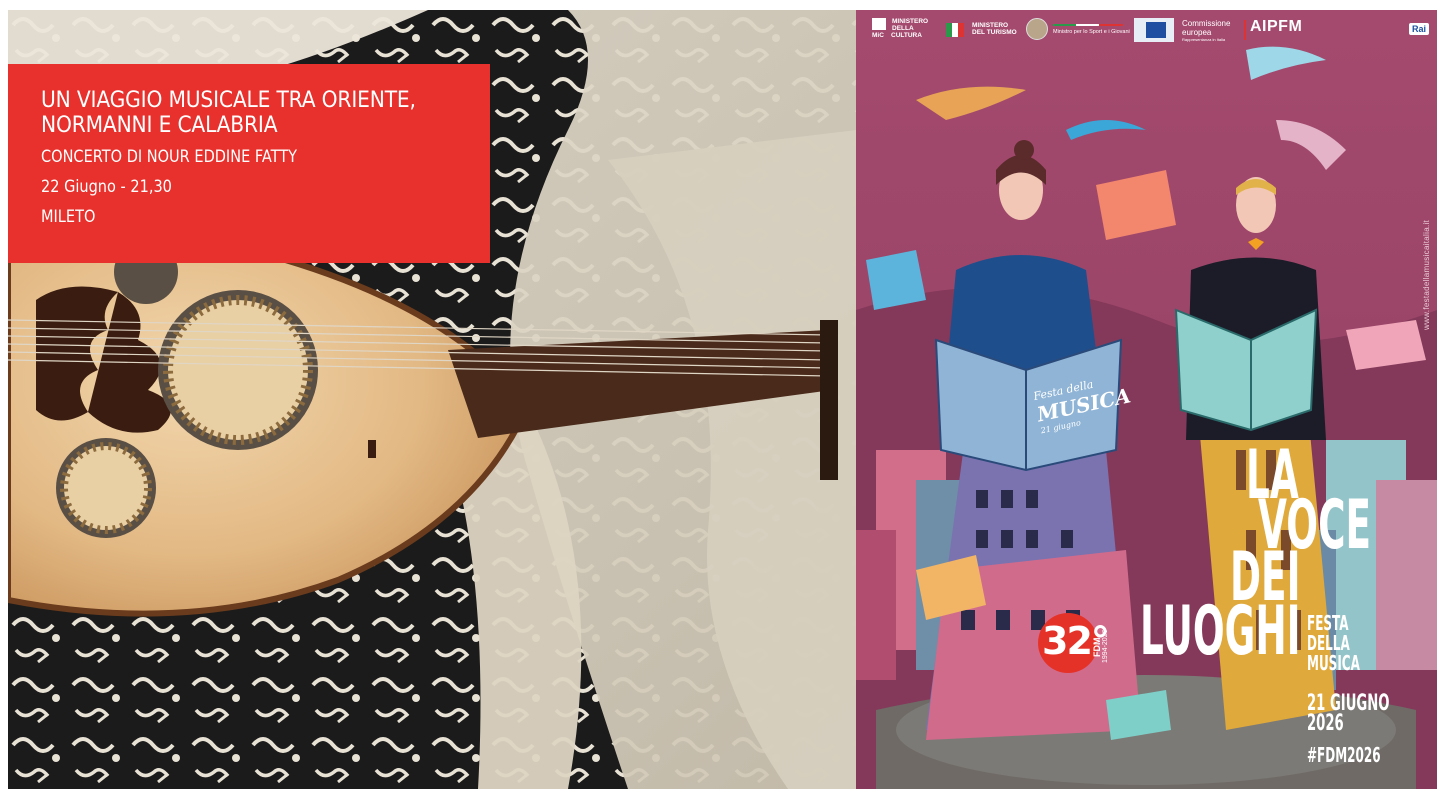 This screenshot has height=799, width=1437. Describe the element at coordinates (1426, 274) in the screenshot. I see `website-url: www.festadellamusicaitalia.it` at that location.